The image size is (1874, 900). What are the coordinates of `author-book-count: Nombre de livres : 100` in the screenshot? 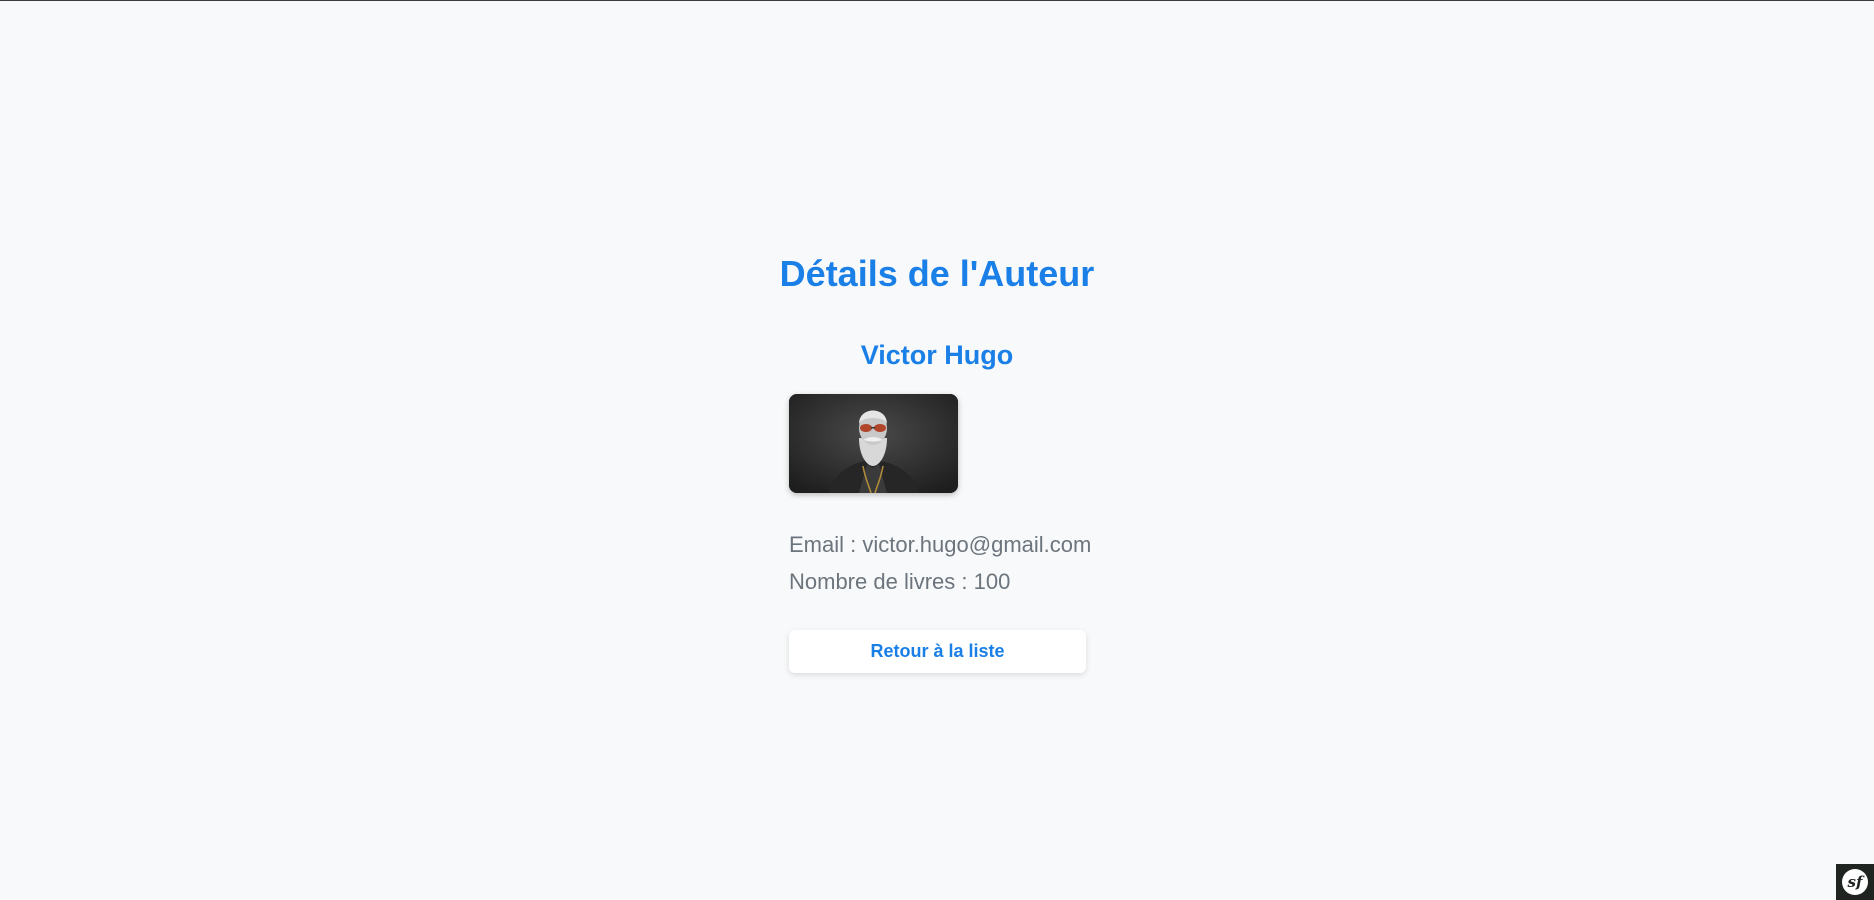 It's located at (900, 581).